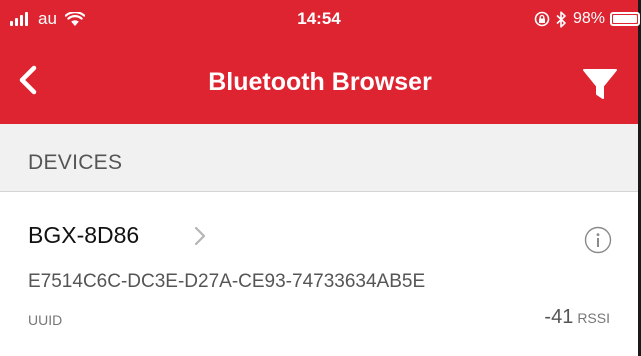 This screenshot has height=356, width=641. Describe the element at coordinates (45, 320) in the screenshot. I see `uuid-label: UUID` at that location.